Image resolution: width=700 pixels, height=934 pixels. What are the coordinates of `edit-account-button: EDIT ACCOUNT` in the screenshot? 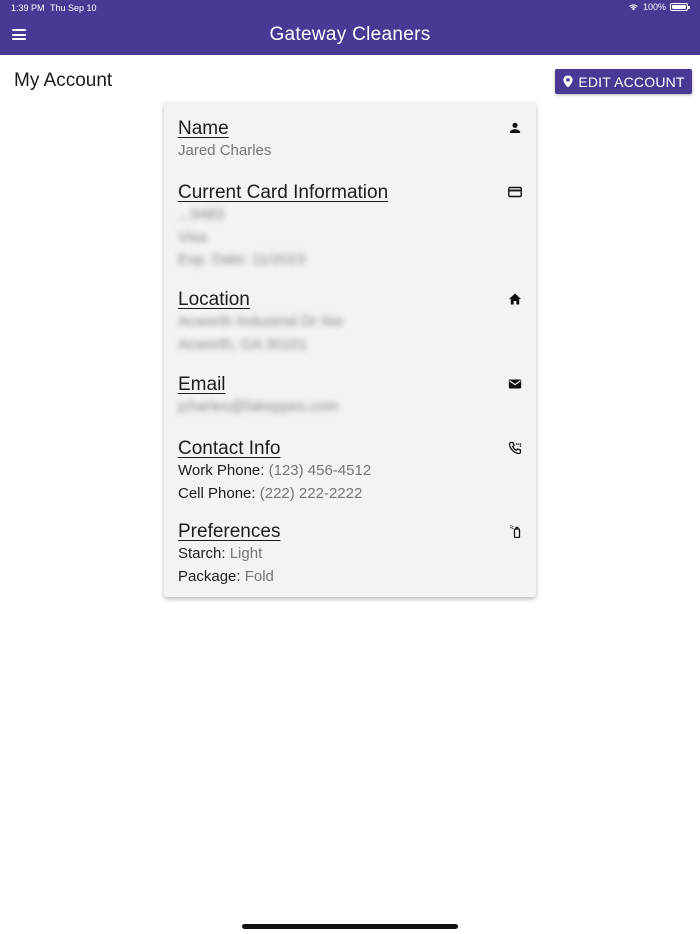 It's located at (623, 81).